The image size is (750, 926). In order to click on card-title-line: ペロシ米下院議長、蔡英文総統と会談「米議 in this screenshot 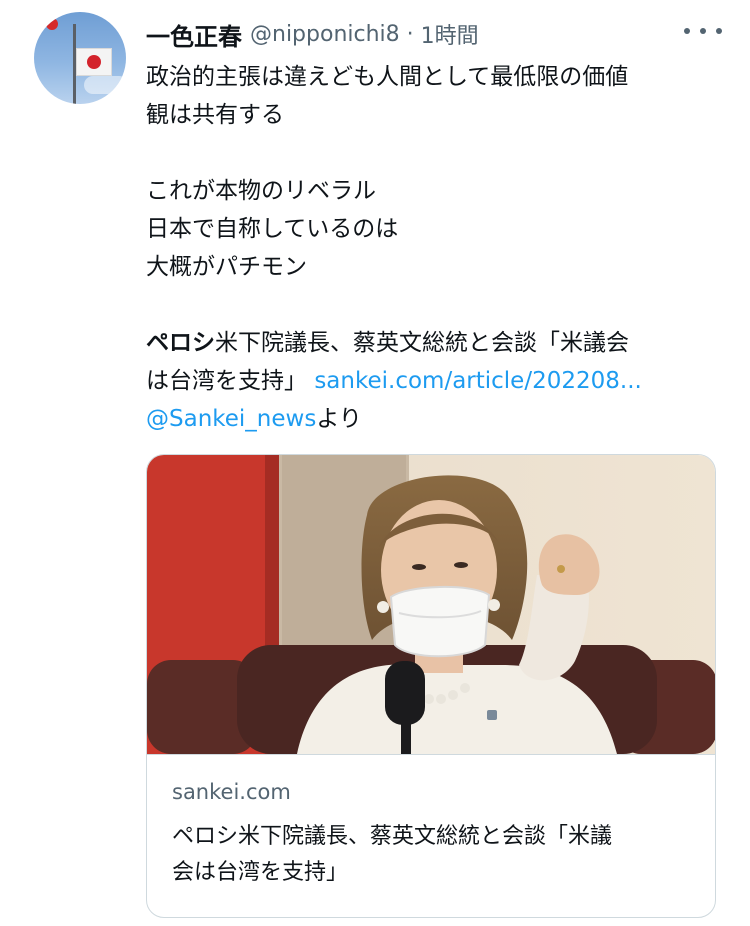, I will do `click(392, 836)`.